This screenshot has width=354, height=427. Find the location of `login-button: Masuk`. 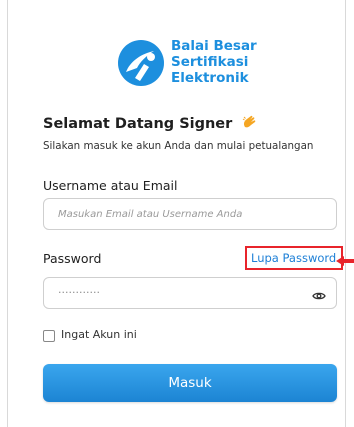

login-button: Masuk is located at coordinates (190, 383).